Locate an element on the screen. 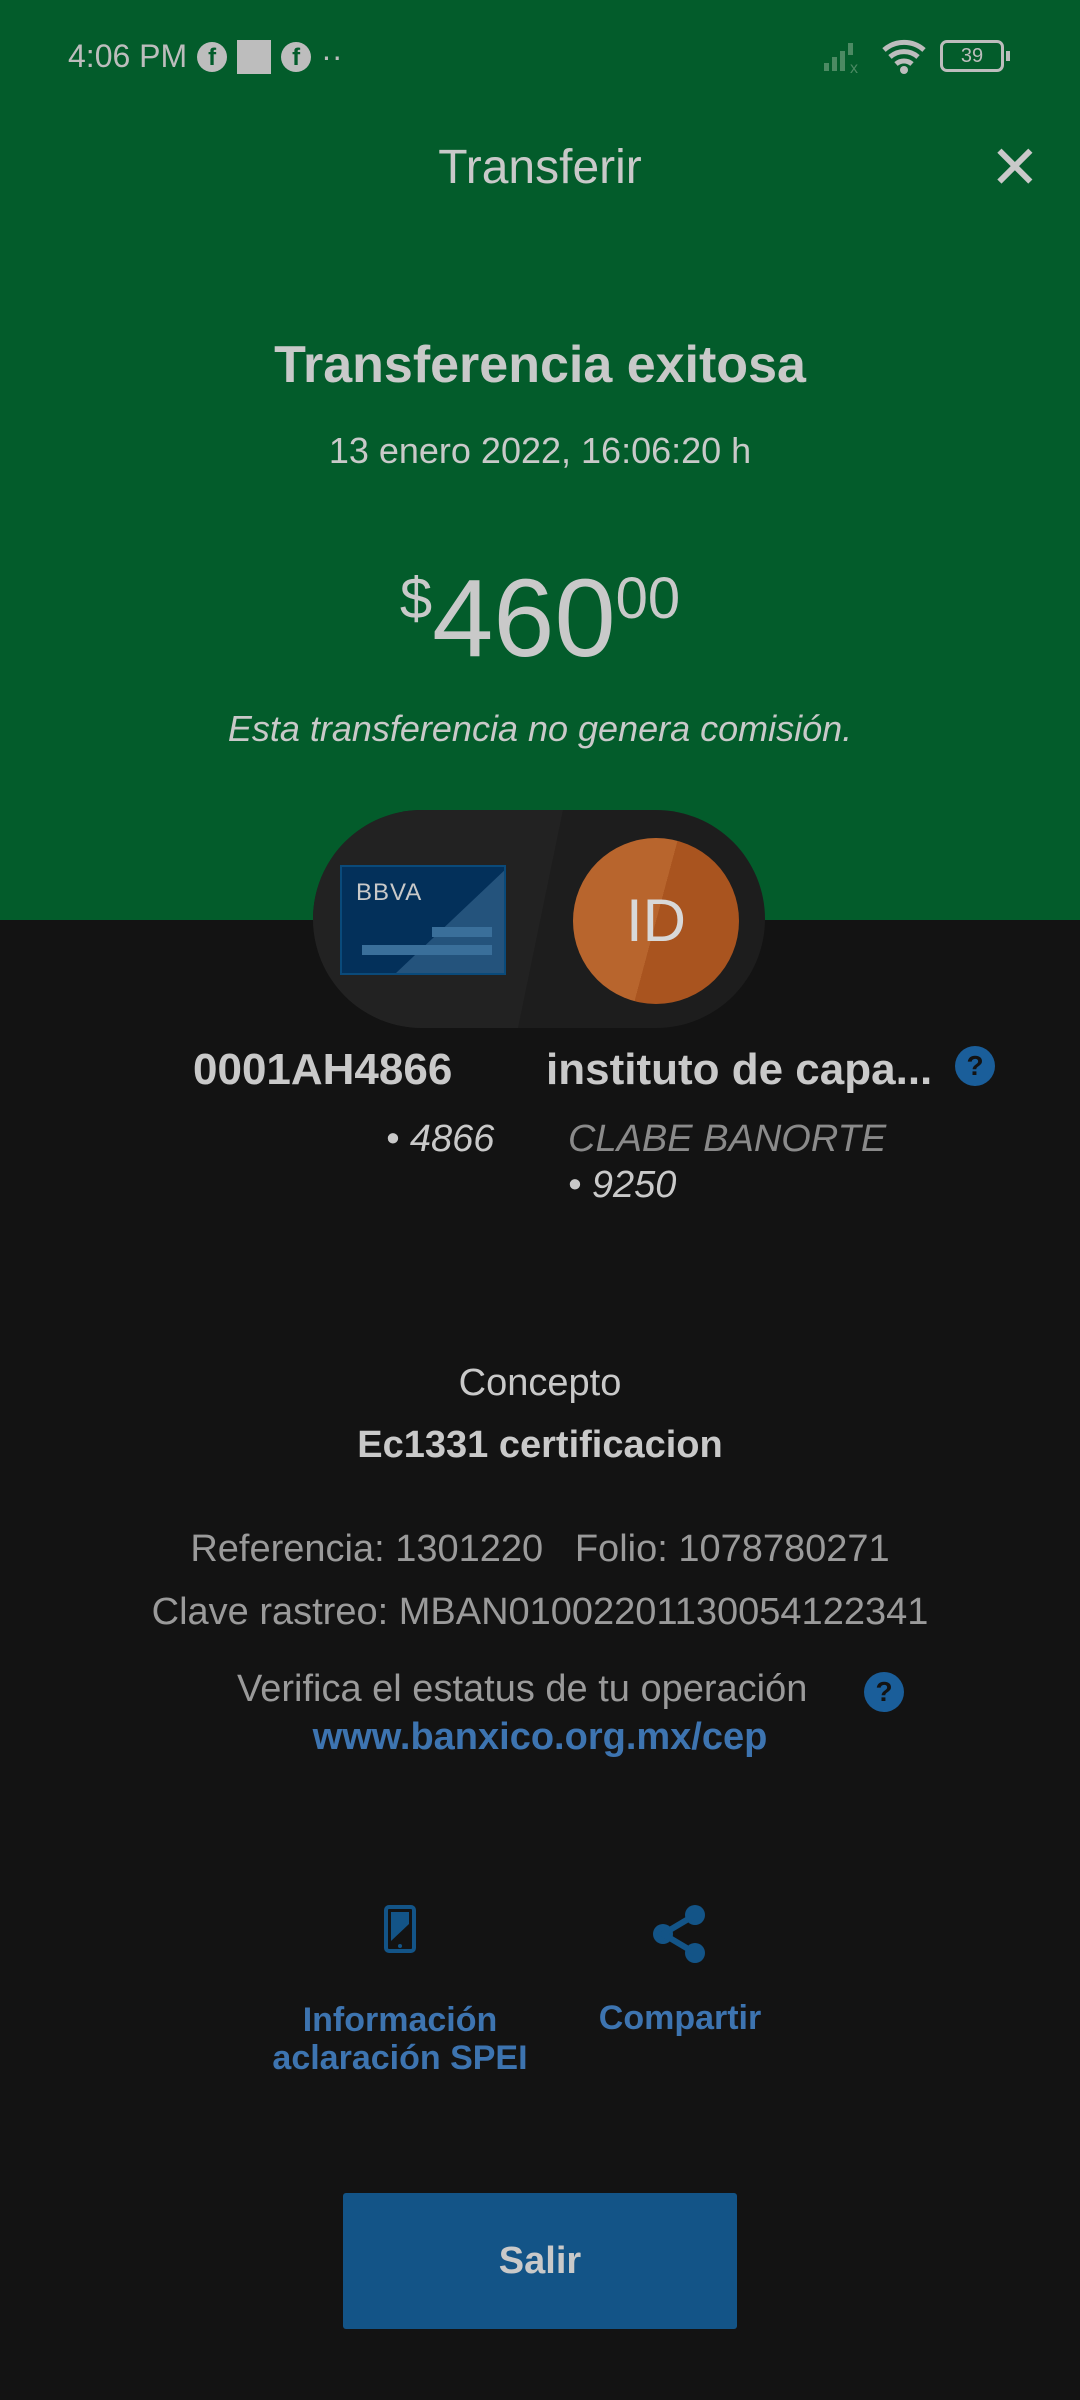 This screenshot has width=1080, height=2400. share-icon is located at coordinates (679, 1934).